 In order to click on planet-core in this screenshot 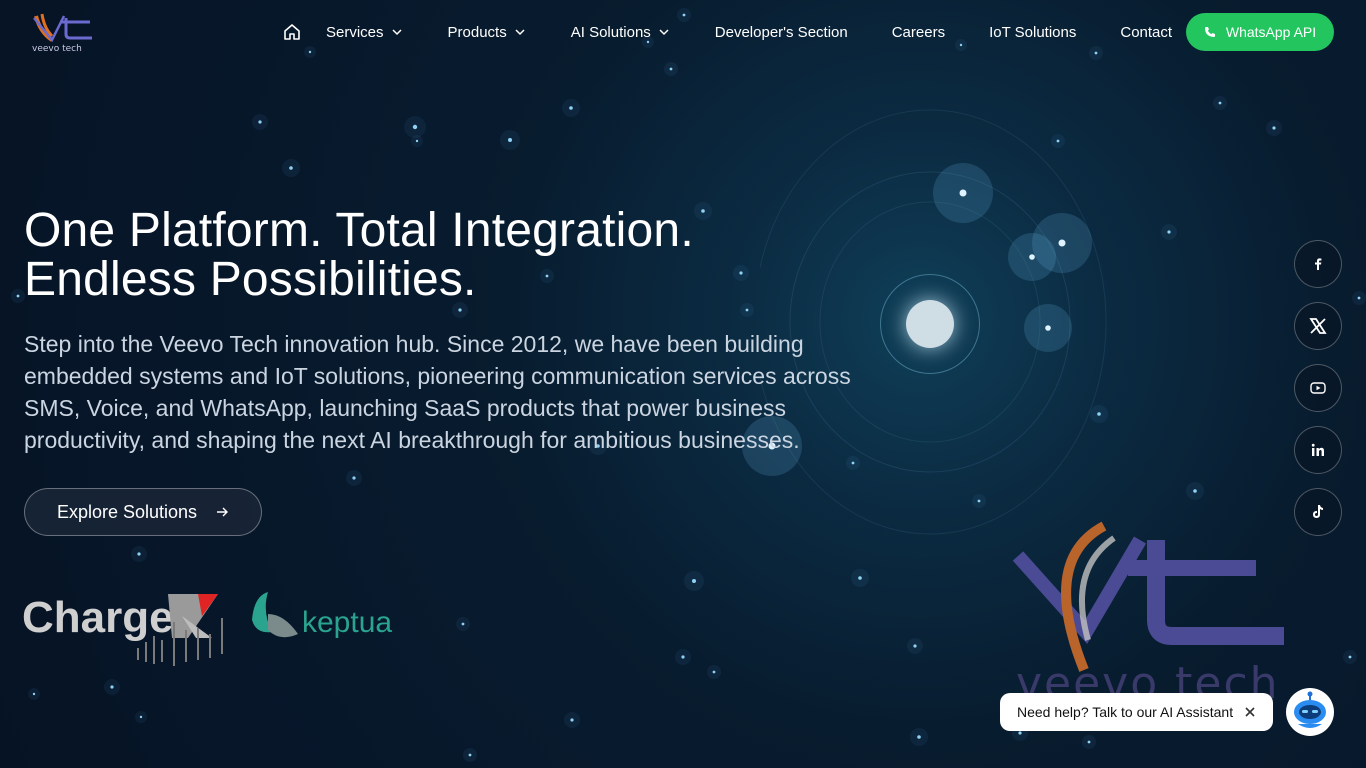, I will do `click(930, 324)`.